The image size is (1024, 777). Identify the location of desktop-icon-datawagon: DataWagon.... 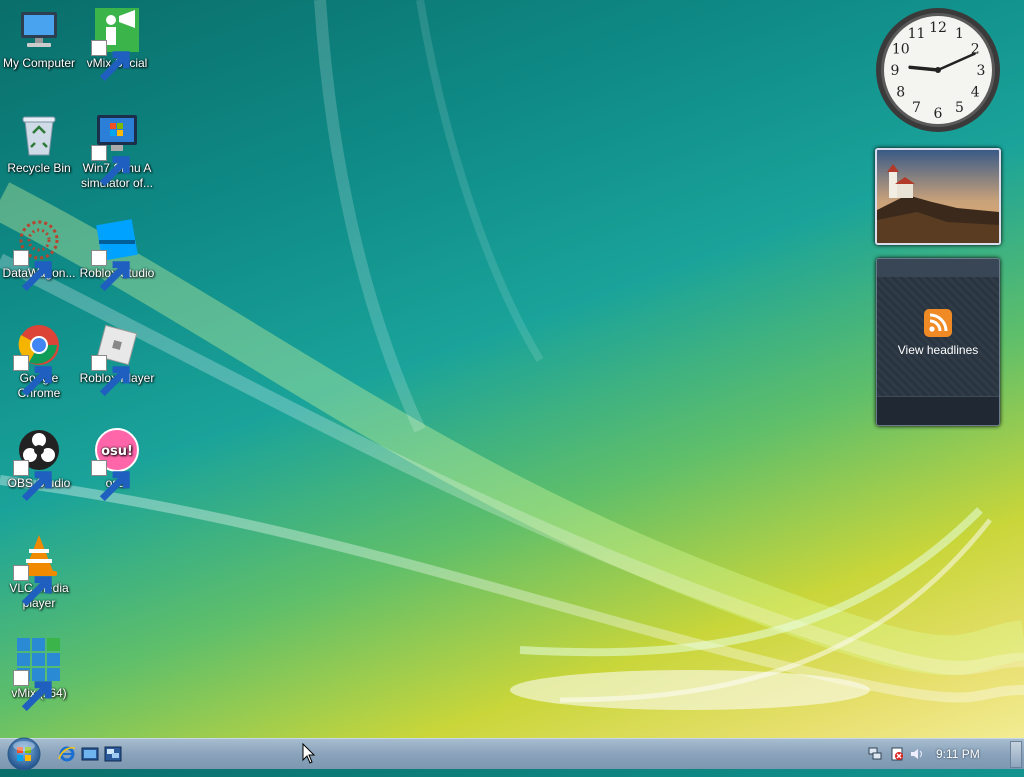
(39, 251).